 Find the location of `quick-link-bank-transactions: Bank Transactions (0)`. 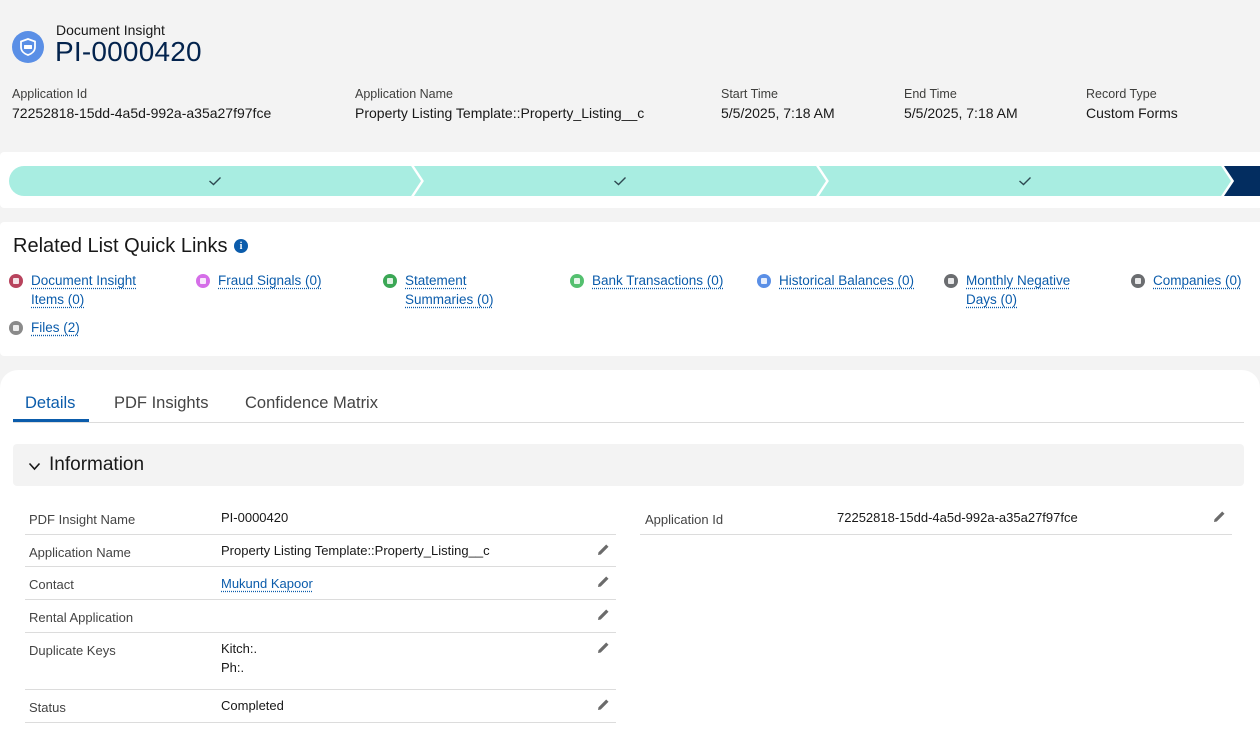

quick-link-bank-transactions: Bank Transactions (0) is located at coordinates (672, 280).